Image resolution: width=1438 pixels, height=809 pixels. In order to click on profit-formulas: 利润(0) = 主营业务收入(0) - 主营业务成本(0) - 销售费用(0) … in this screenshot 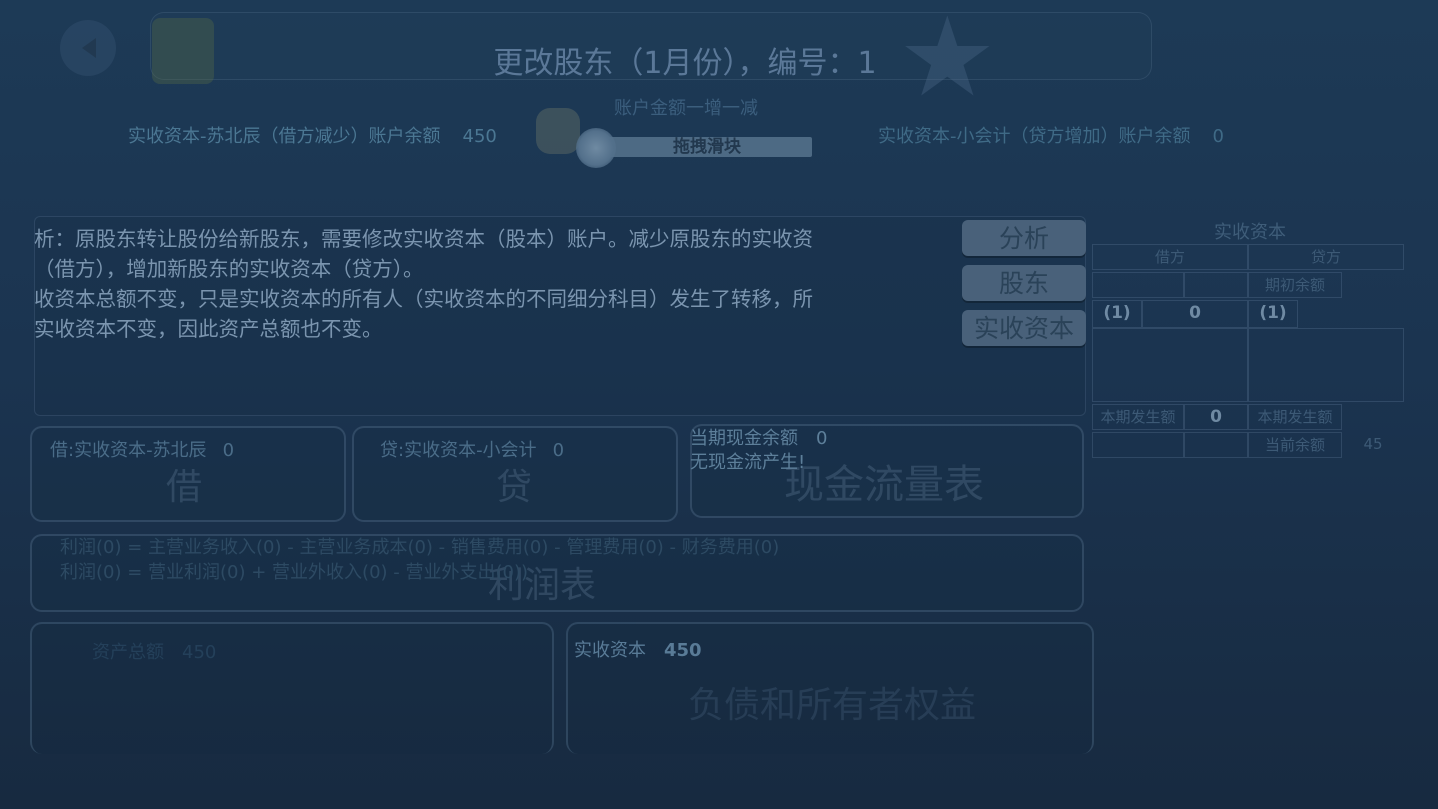, I will do `click(419, 560)`.